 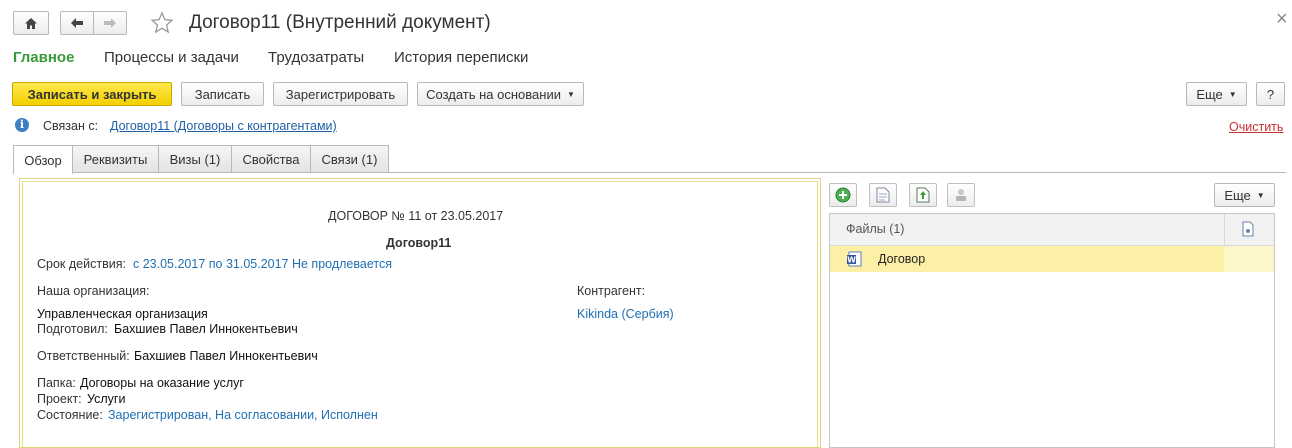 I want to click on tab-baseline, so click(x=679, y=172).